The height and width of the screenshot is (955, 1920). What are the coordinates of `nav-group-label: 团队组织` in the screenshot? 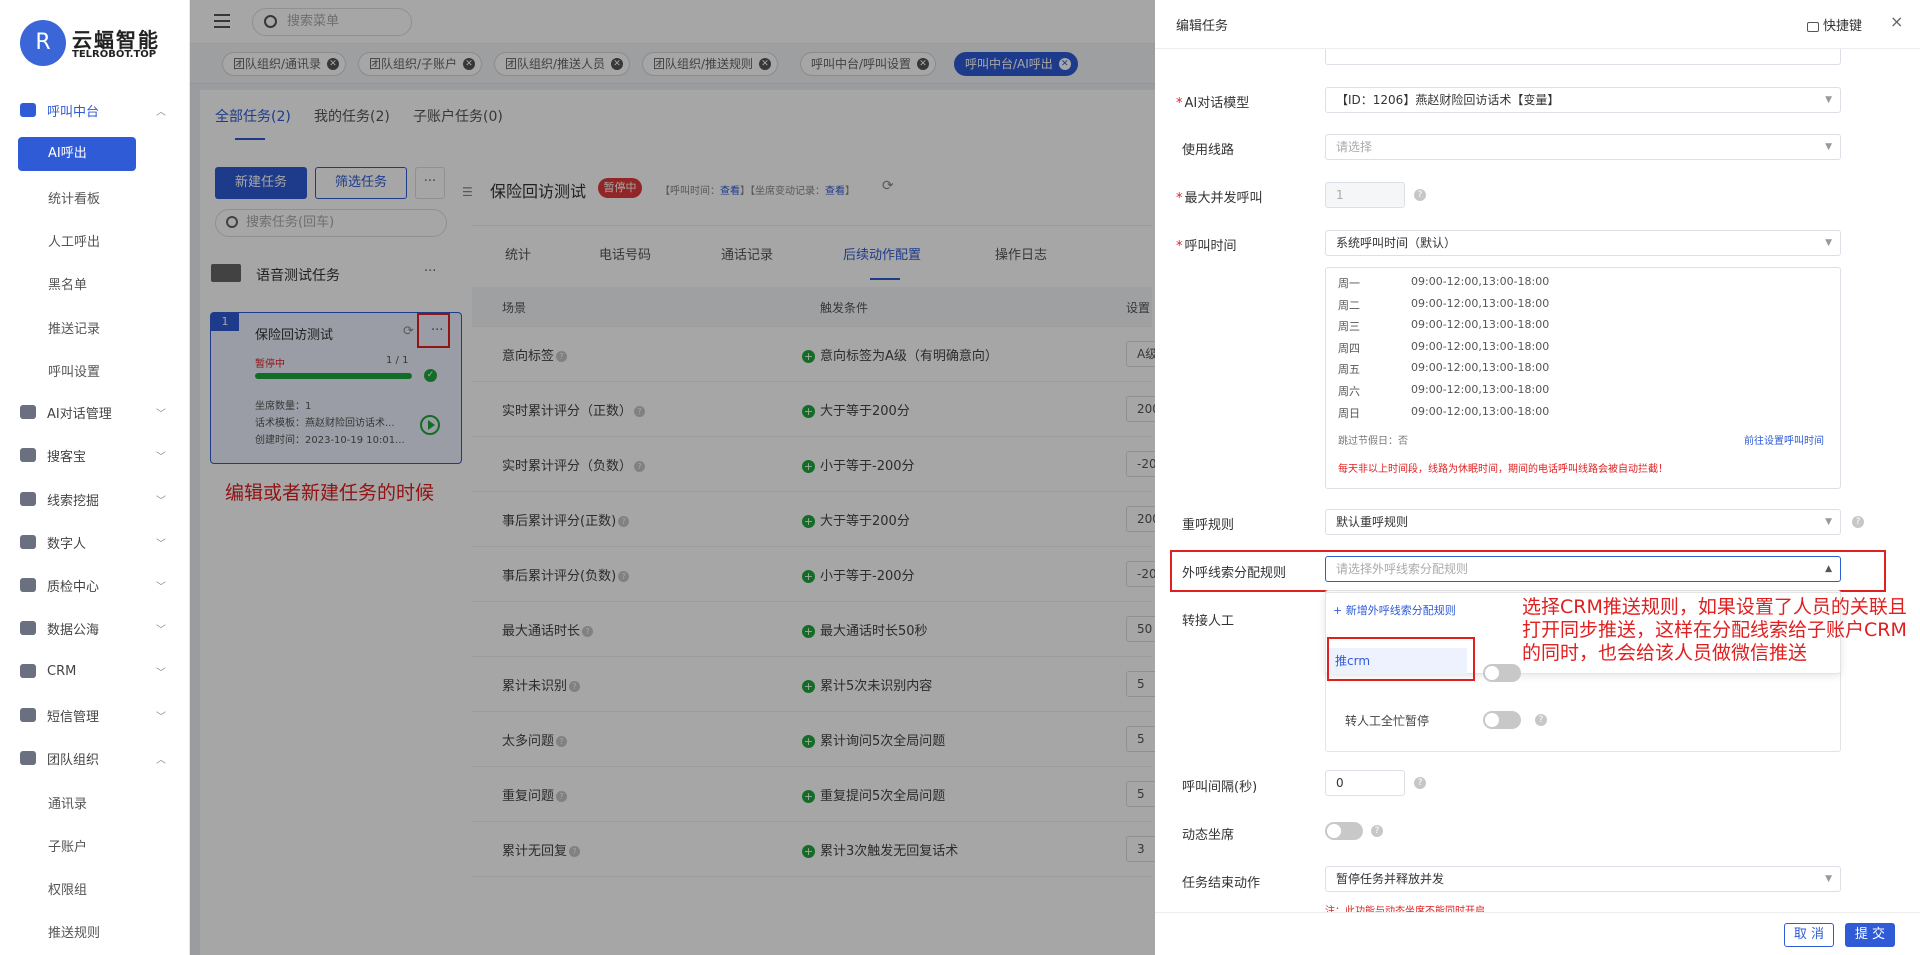 It's located at (73, 760).